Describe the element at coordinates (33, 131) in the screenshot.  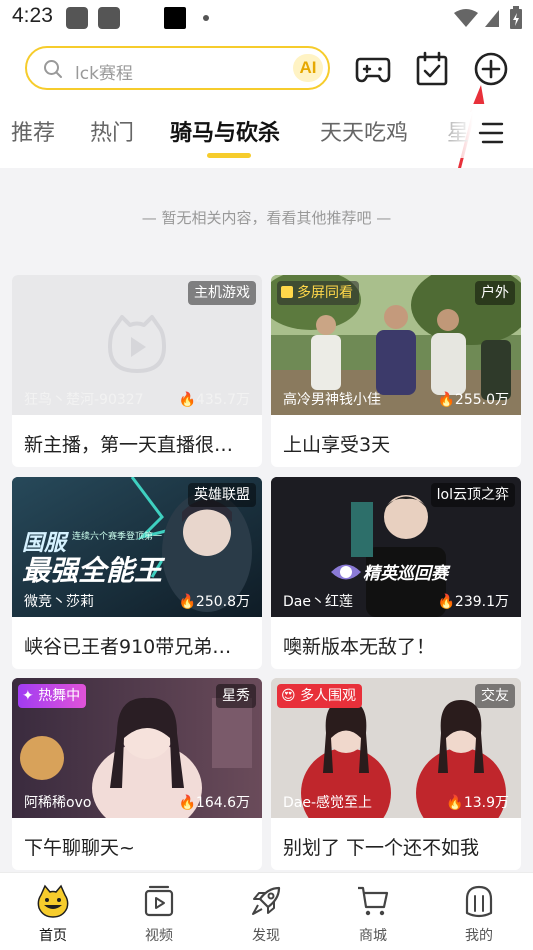
I see `tab-recommend: 推荐` at that location.